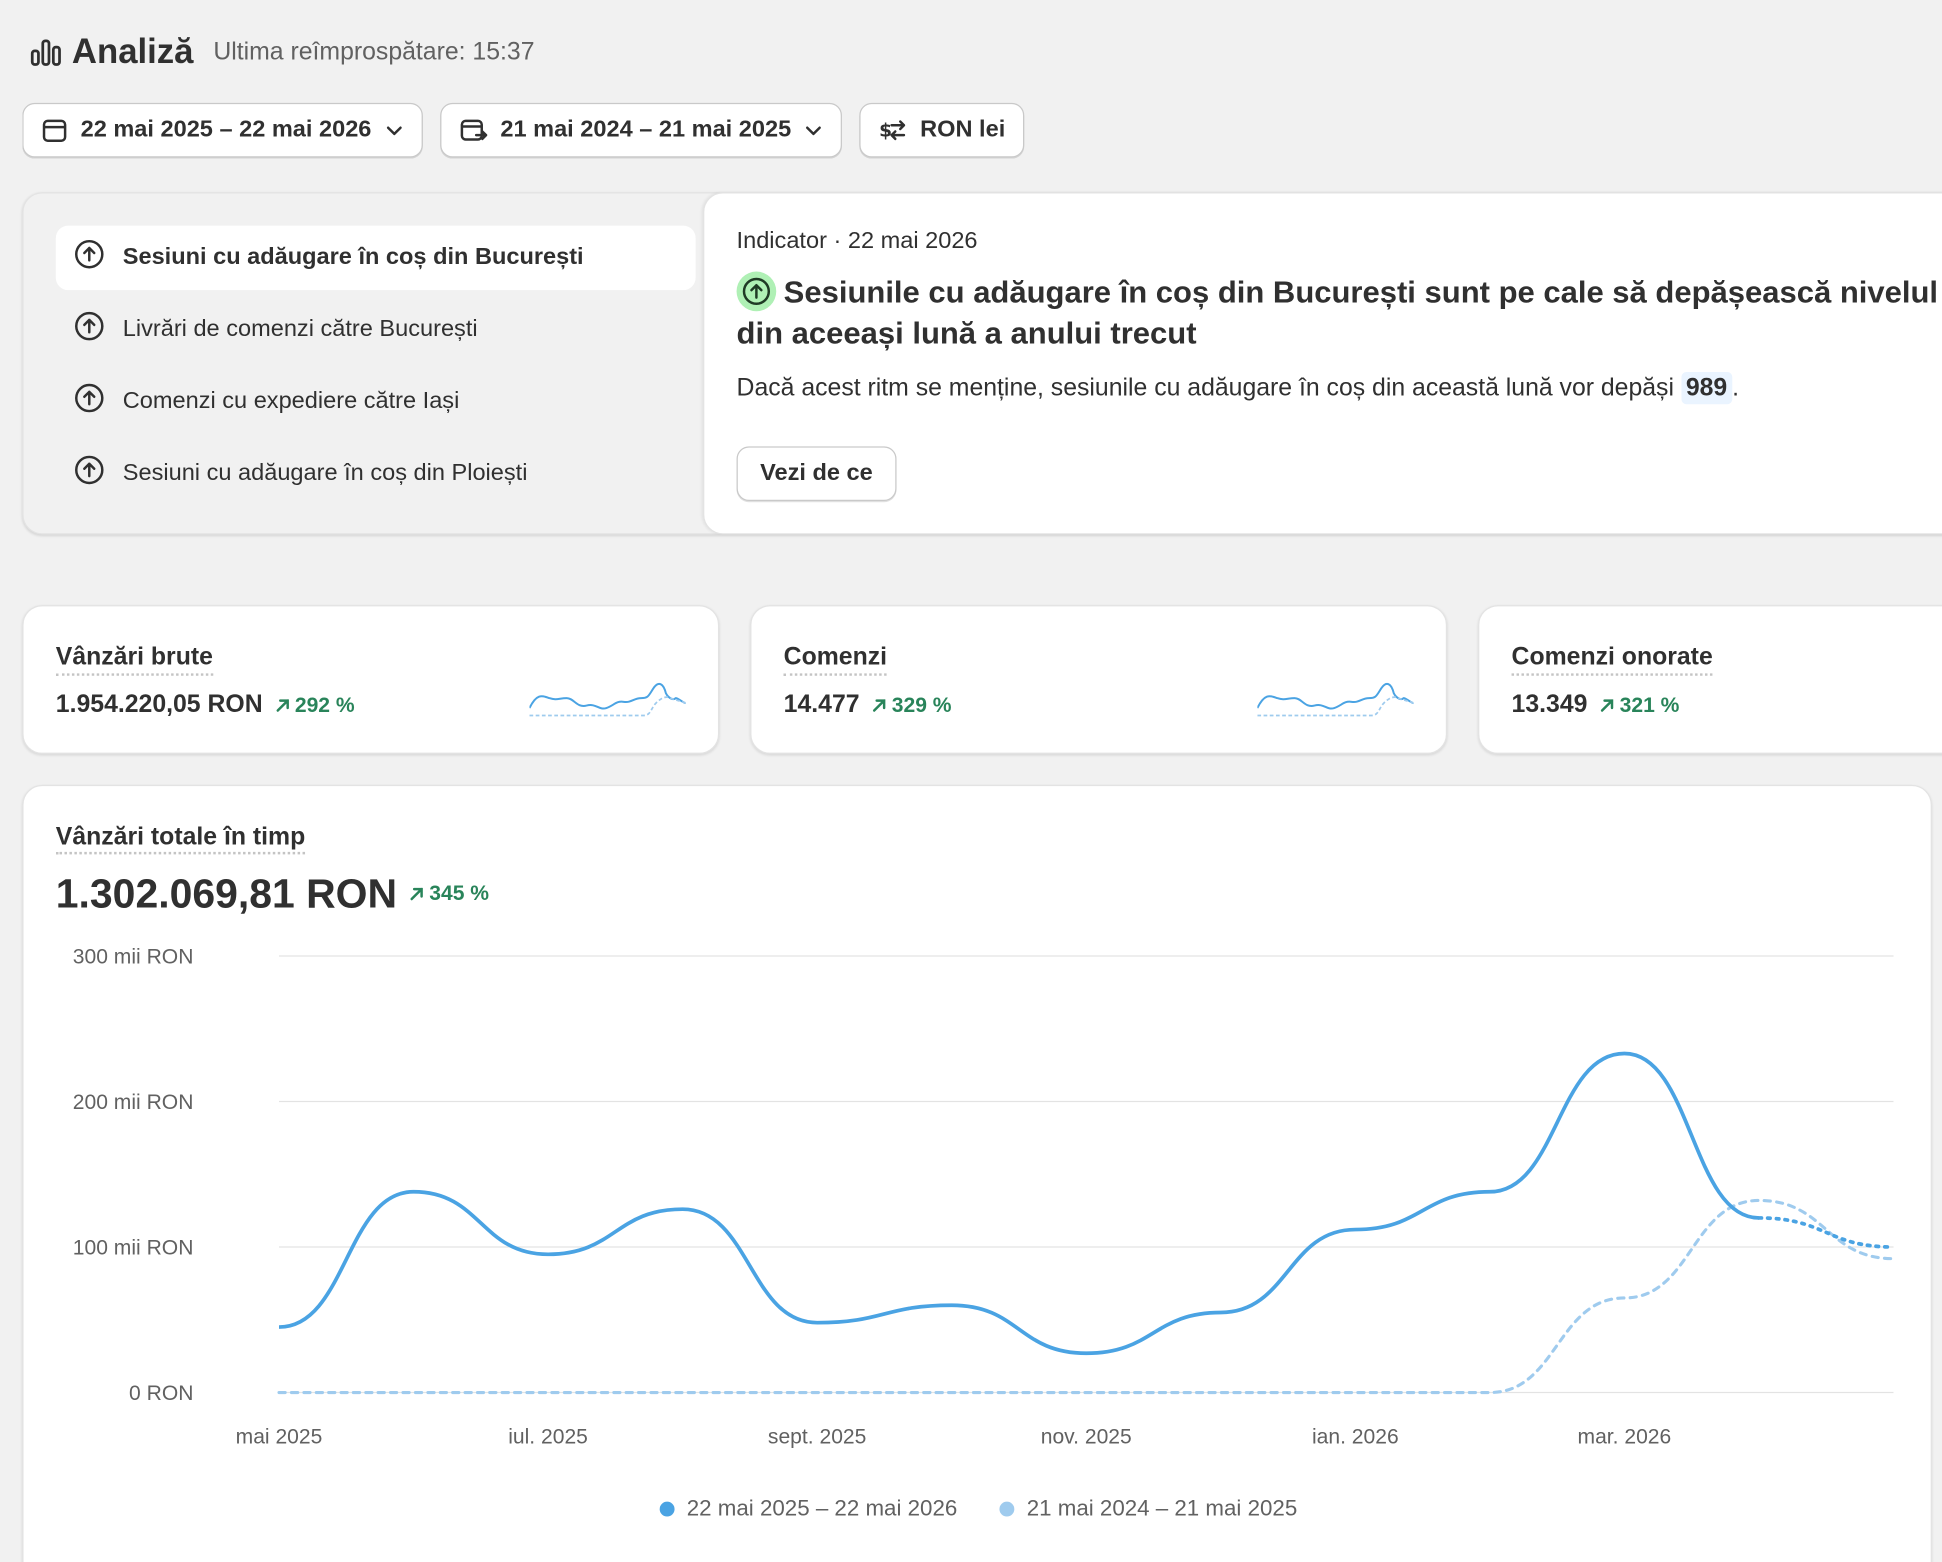 Image resolution: width=1942 pixels, height=1562 pixels. What do you see at coordinates (893, 130) in the screenshot?
I see `currency-exchange-icon: $` at bounding box center [893, 130].